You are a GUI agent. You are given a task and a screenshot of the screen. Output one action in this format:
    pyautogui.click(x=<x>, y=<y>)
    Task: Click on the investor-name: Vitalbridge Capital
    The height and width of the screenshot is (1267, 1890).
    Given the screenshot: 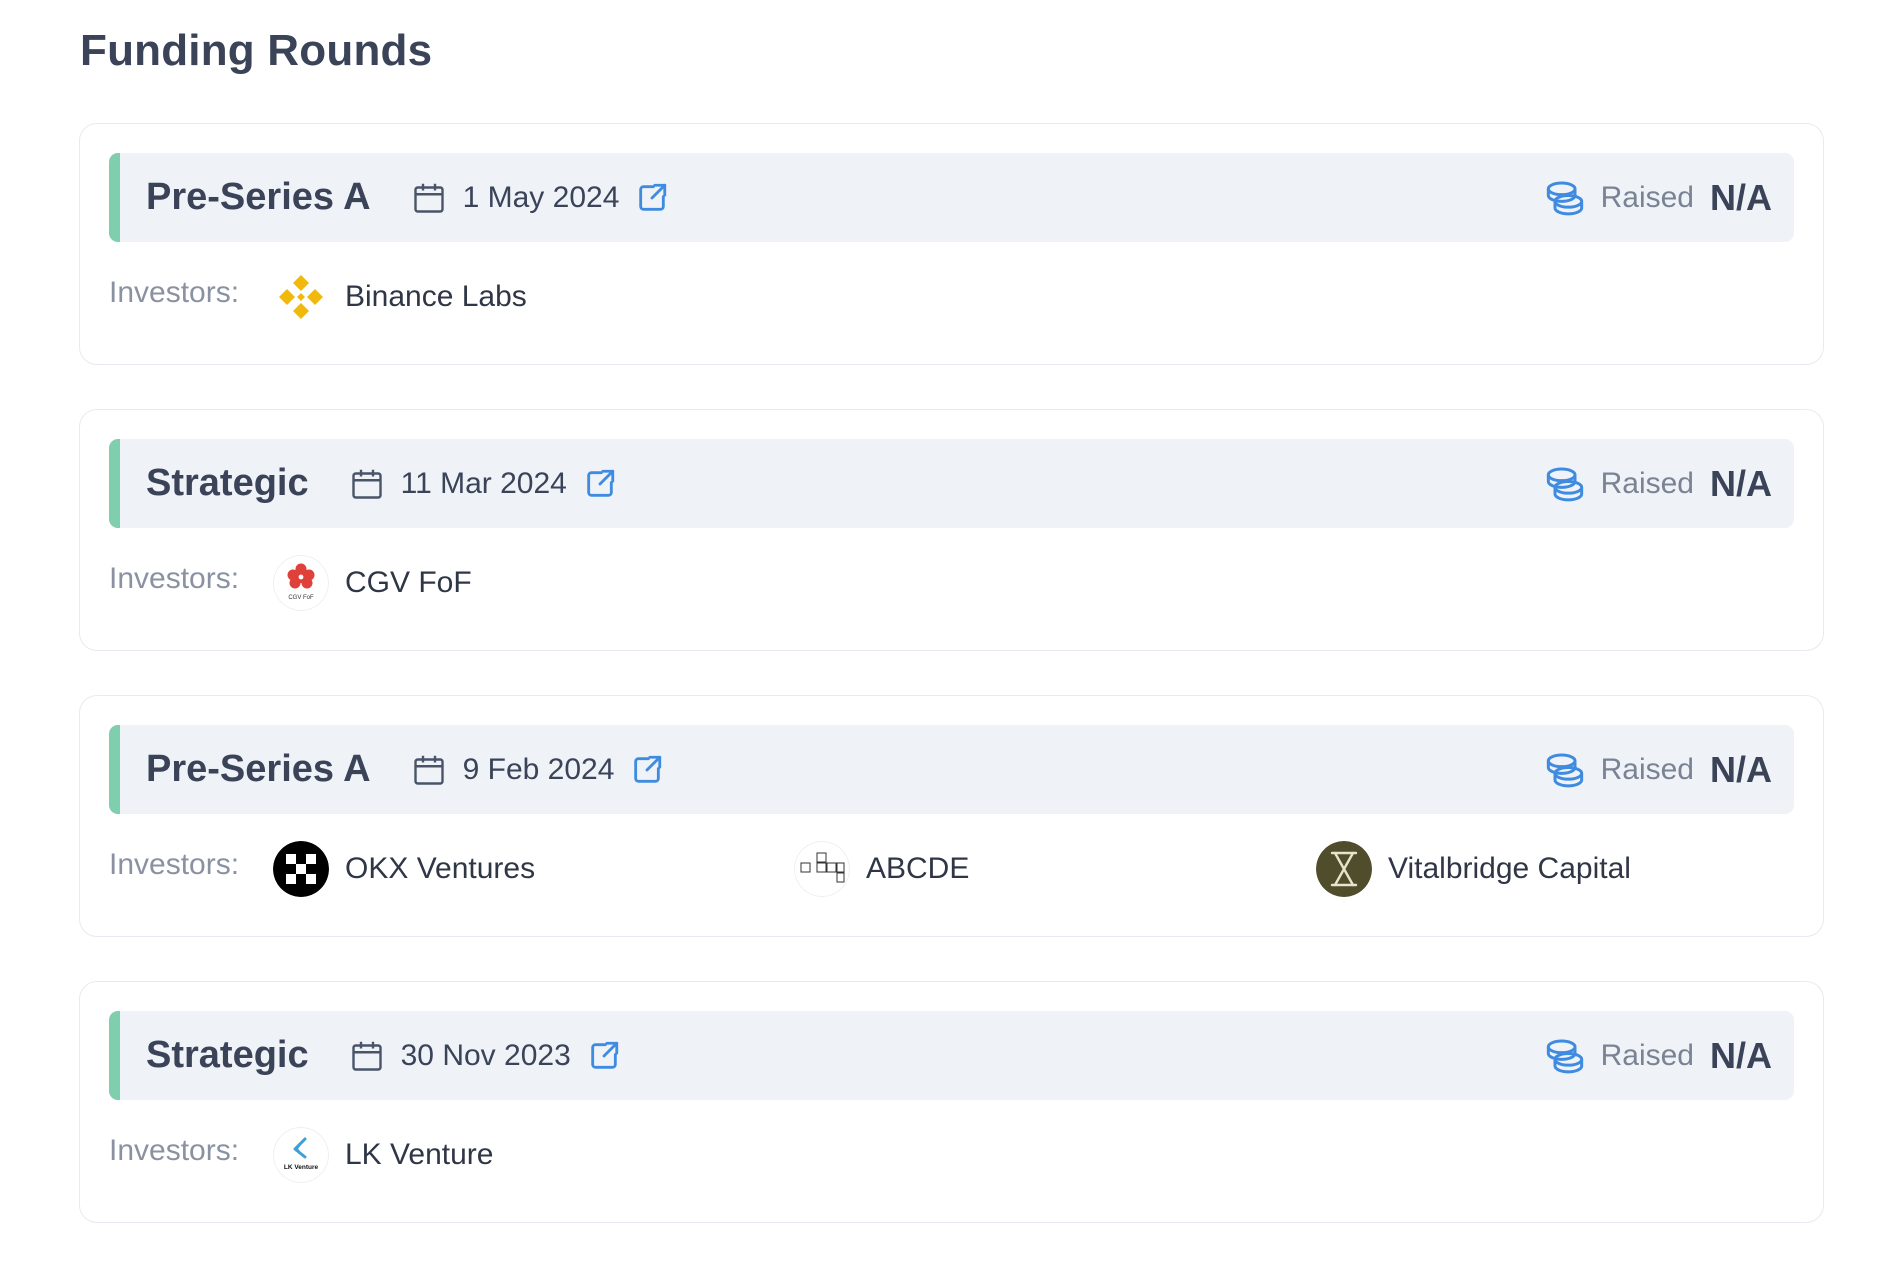 What is the action you would take?
    pyautogui.click(x=1509, y=868)
    